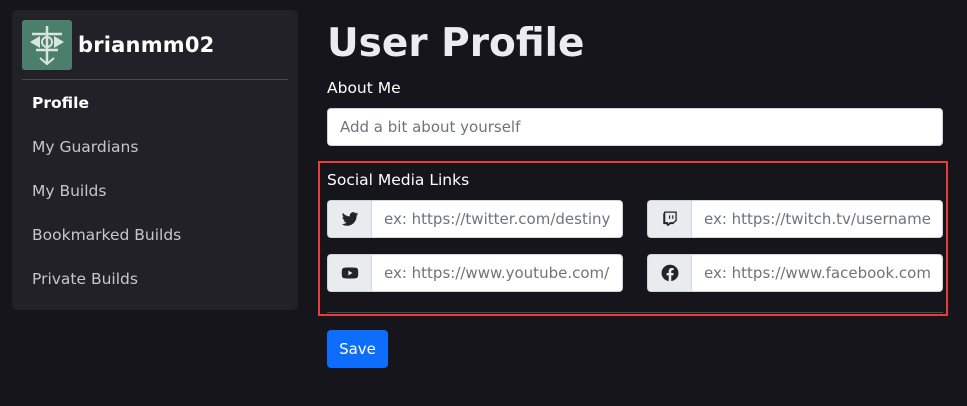  What do you see at coordinates (349, 273) in the screenshot?
I see `youtube-icon` at bounding box center [349, 273].